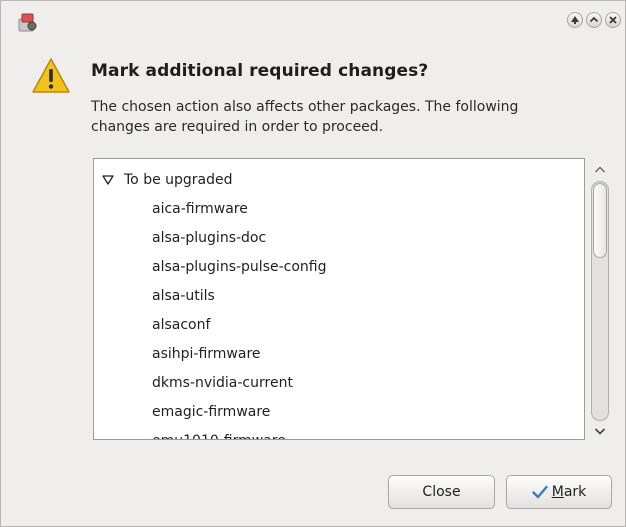 The image size is (626, 527). I want to click on dialog-title: Mark additional required changes?, so click(260, 71).